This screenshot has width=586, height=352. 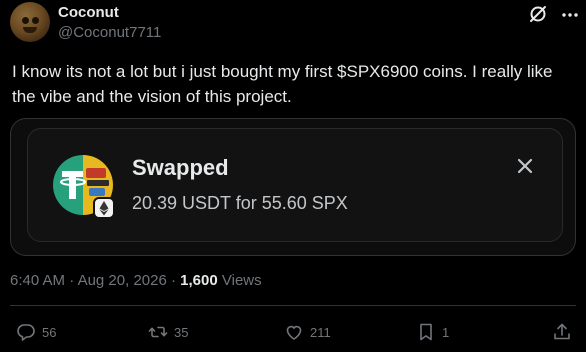 What do you see at coordinates (26, 332) in the screenshot?
I see `reply-icon` at bounding box center [26, 332].